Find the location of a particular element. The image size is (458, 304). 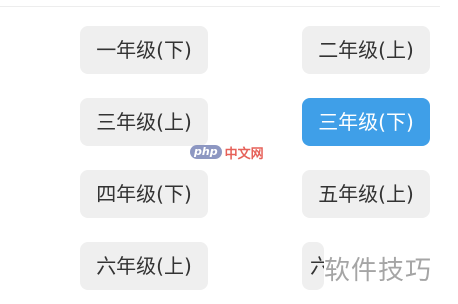

corner-watermark-text: 软件技巧 is located at coordinates (378, 271).